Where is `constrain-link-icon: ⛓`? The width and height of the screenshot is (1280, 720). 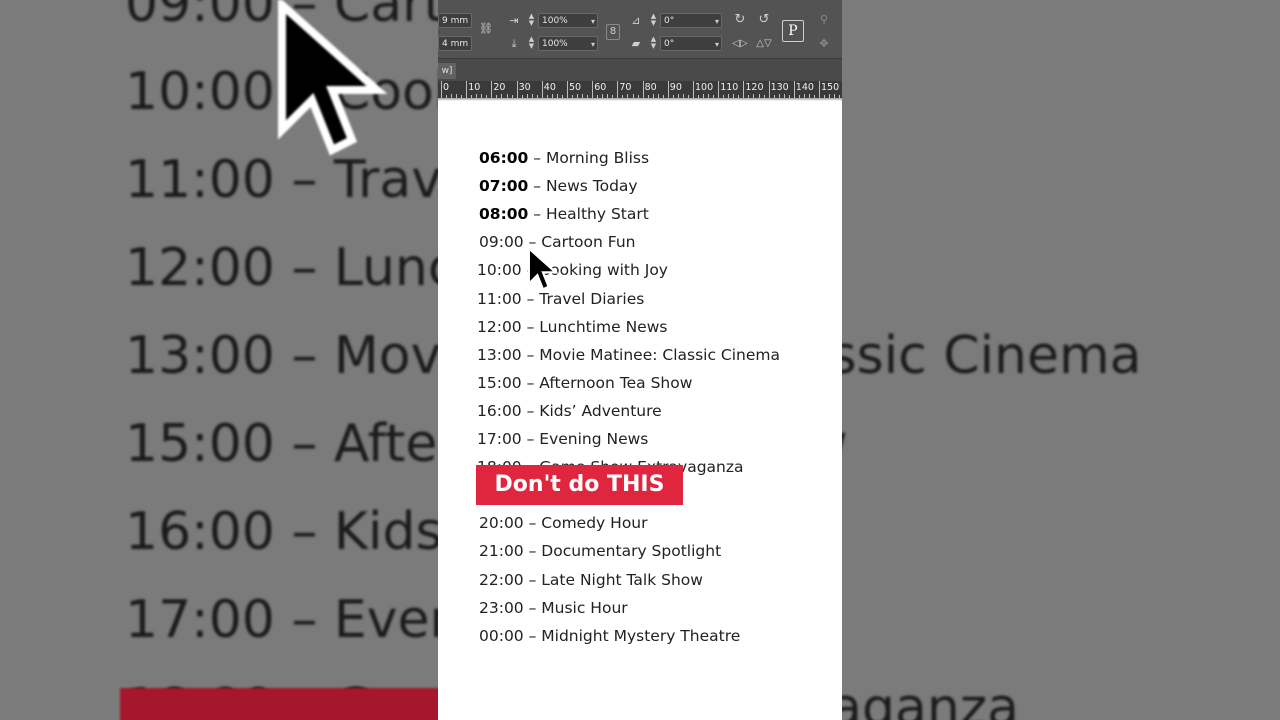 constrain-link-icon: ⛓ is located at coordinates (486, 29).